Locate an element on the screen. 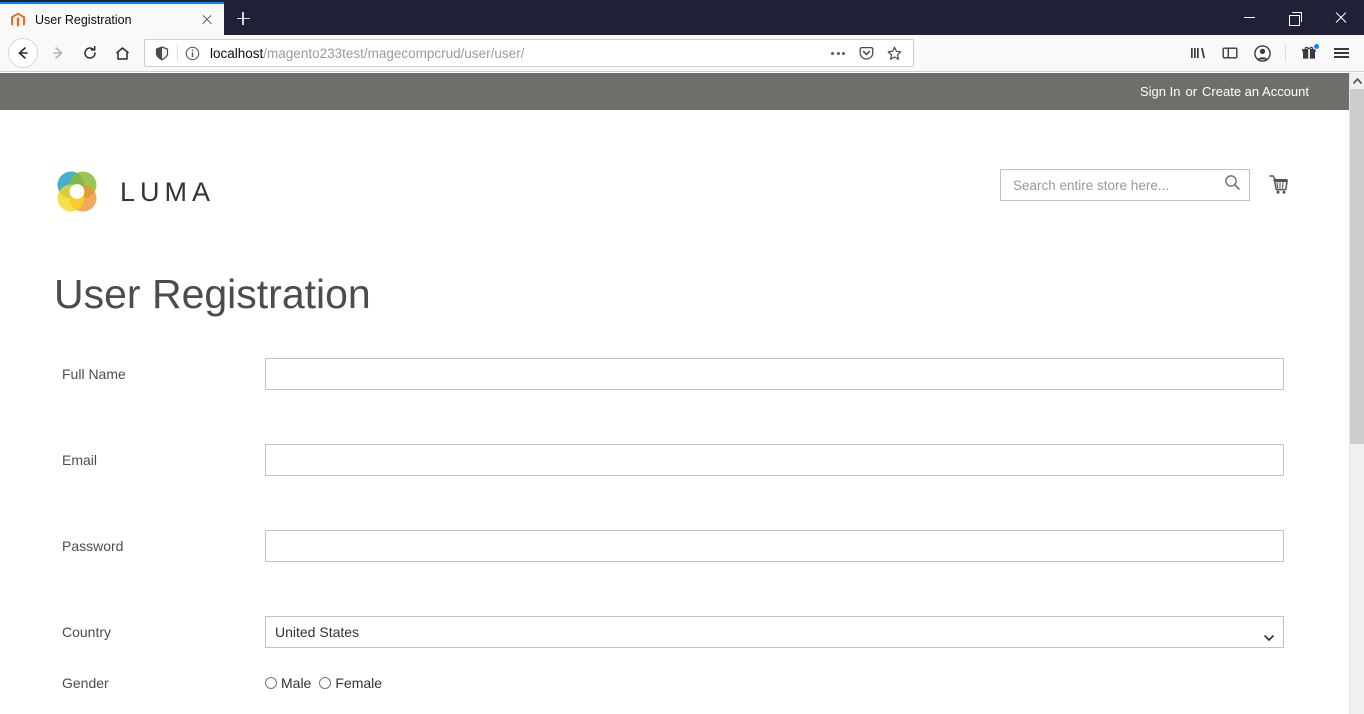  form-row-gender: Gender Male Female is located at coordinates (674, 683).